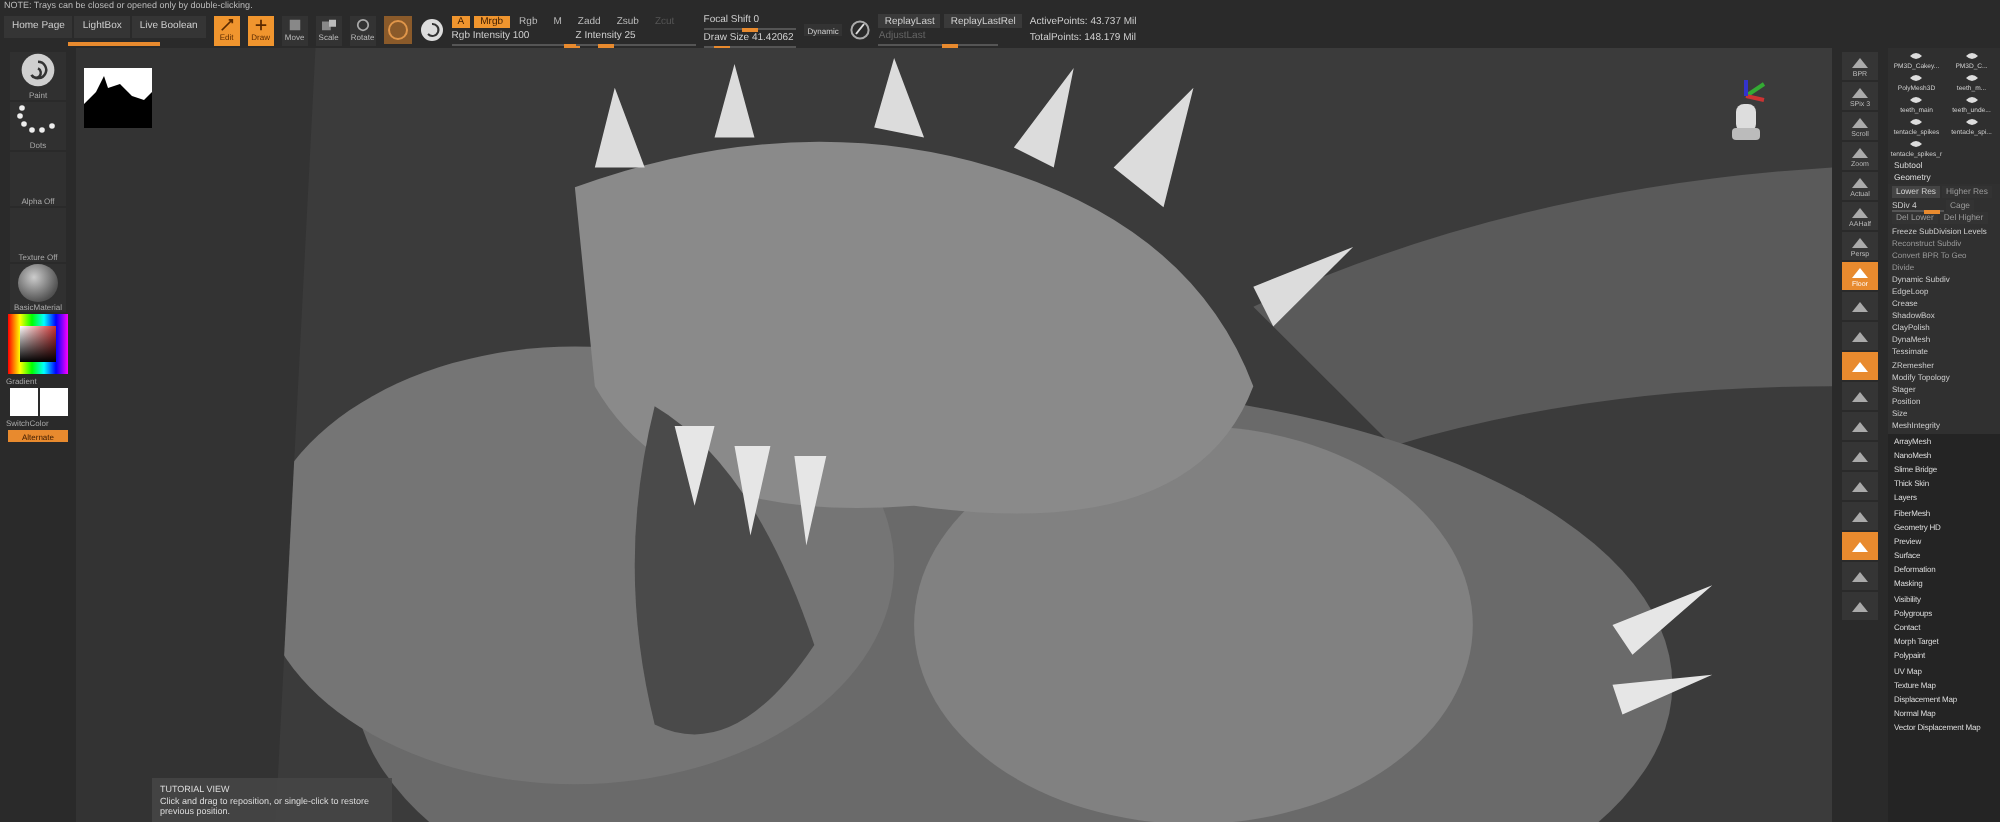 The width and height of the screenshot is (2000, 822). Describe the element at coordinates (397, 30) in the screenshot. I see `material-button` at that location.